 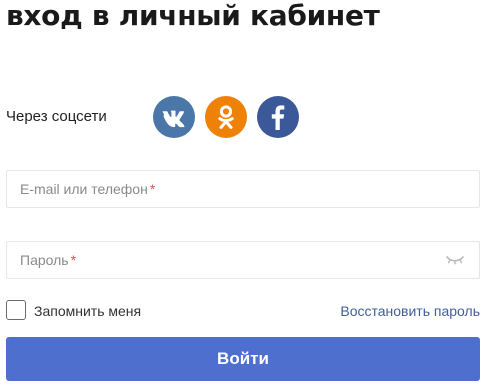 I want to click on odnoklassniki-icon, so click(x=226, y=117).